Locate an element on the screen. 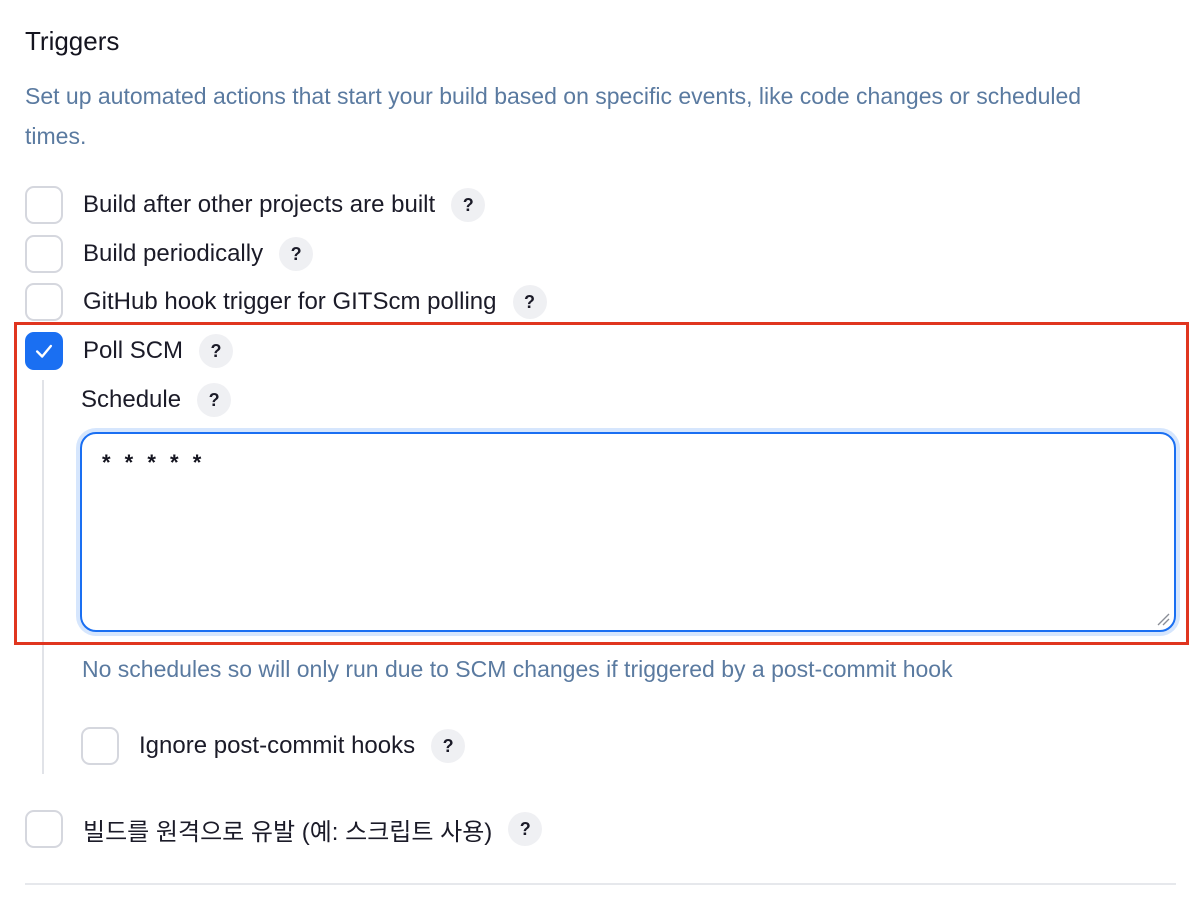  trigger-github-hook: GitHub hook trigger for GITScm polling ? is located at coordinates (286, 302).